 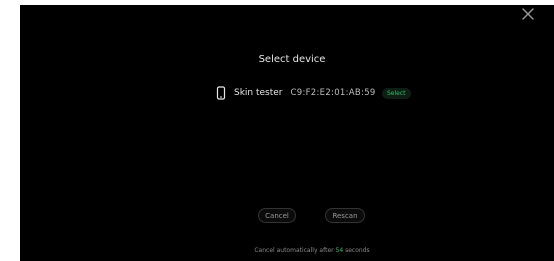 What do you see at coordinates (292, 59) in the screenshot?
I see `dialog-title: Select device` at bounding box center [292, 59].